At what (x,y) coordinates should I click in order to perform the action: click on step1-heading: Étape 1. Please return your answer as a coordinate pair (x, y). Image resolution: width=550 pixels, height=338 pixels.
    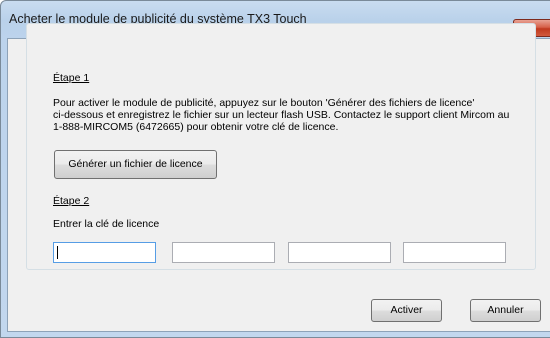
    Looking at the image, I should click on (71, 78).